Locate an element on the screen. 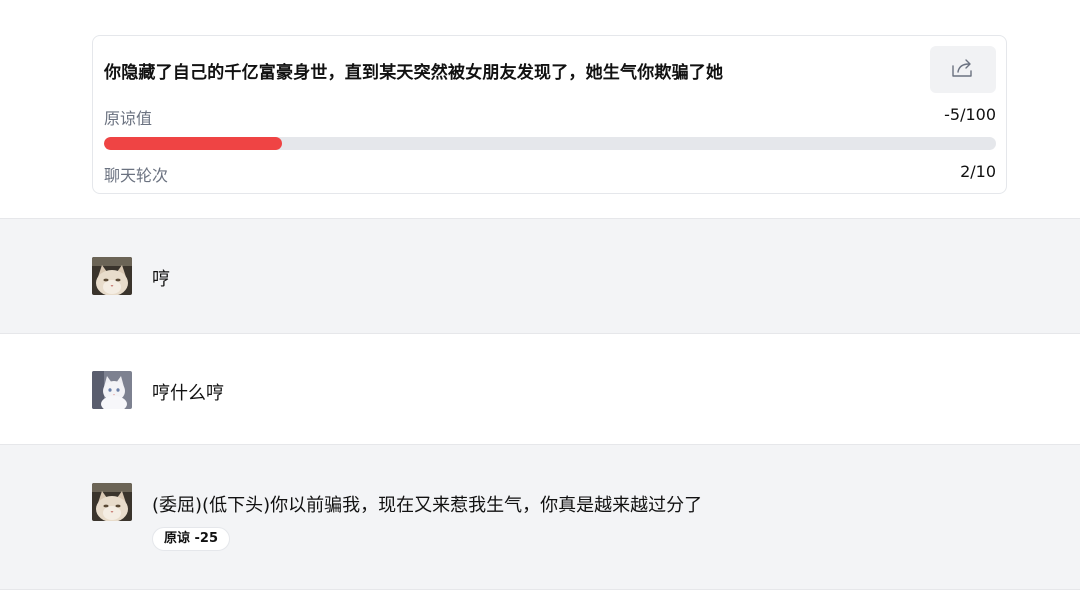 Image resolution: width=1080 pixels, height=614 pixels. message-text: 哼 is located at coordinates (161, 279).